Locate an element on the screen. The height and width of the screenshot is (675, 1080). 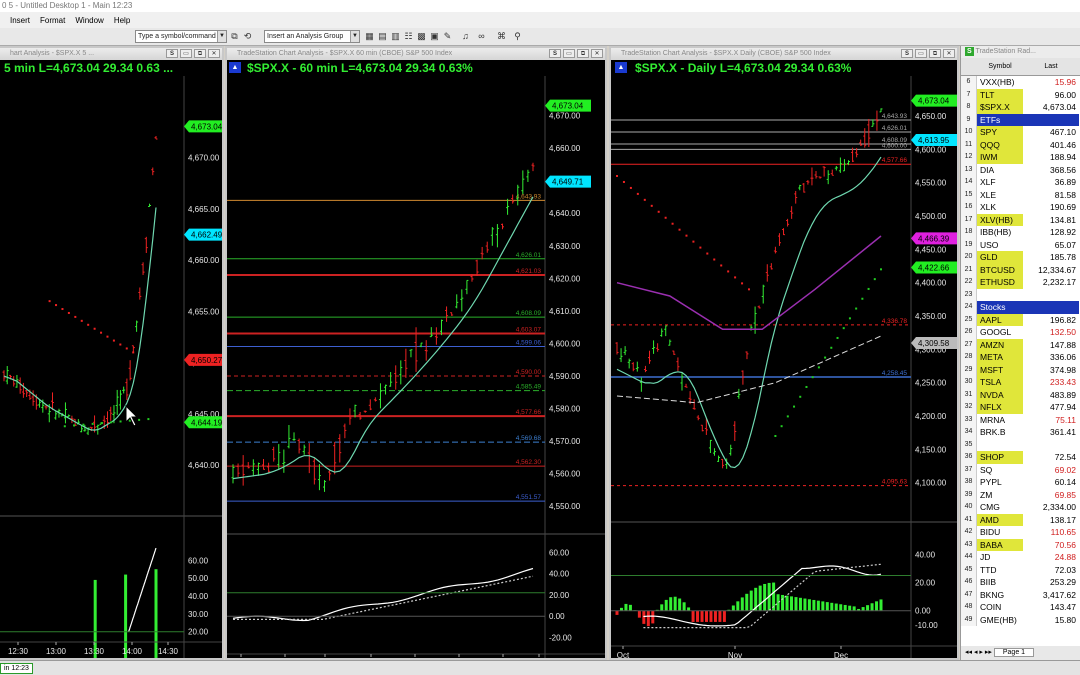
table-row: 14 XLF 36.89 is located at coordinates (1020, 182).